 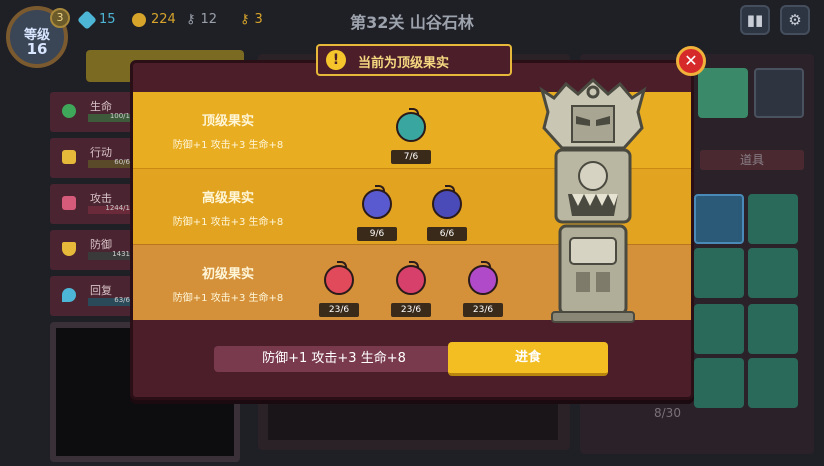 What do you see at coordinates (411, 157) in the screenshot?
I see `fruit-count: 7/6` at bounding box center [411, 157].